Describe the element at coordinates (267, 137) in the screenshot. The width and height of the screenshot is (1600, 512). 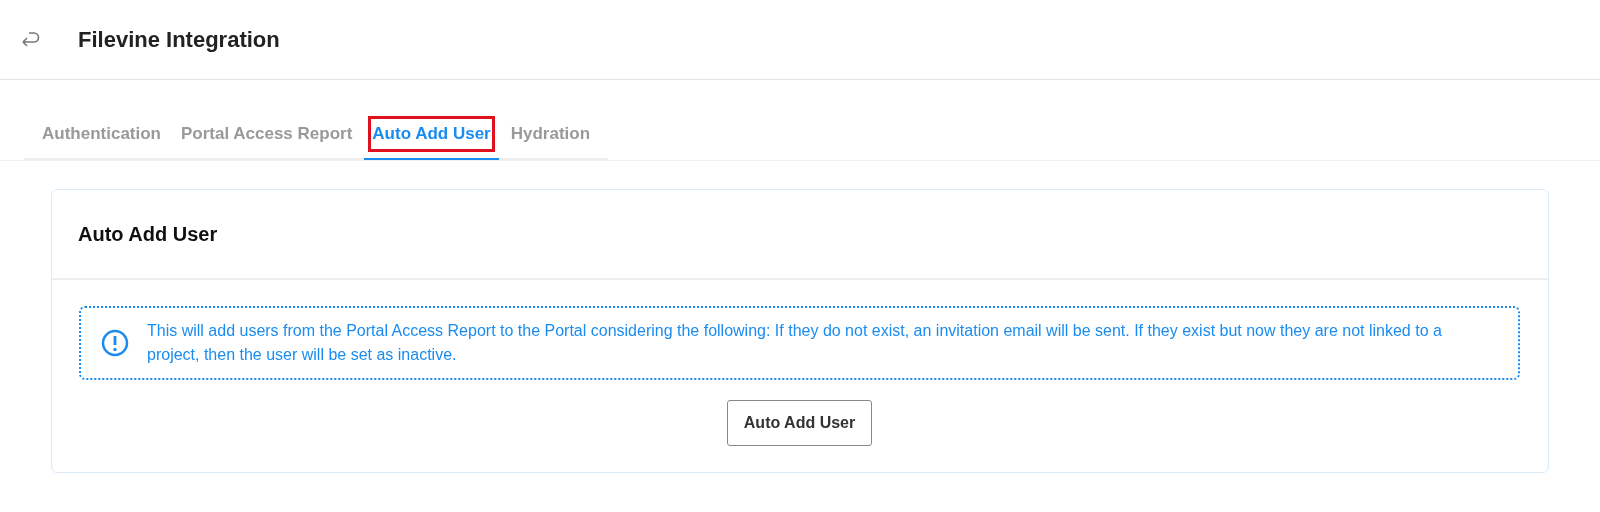
I see `tab: Portal Access Report` at that location.